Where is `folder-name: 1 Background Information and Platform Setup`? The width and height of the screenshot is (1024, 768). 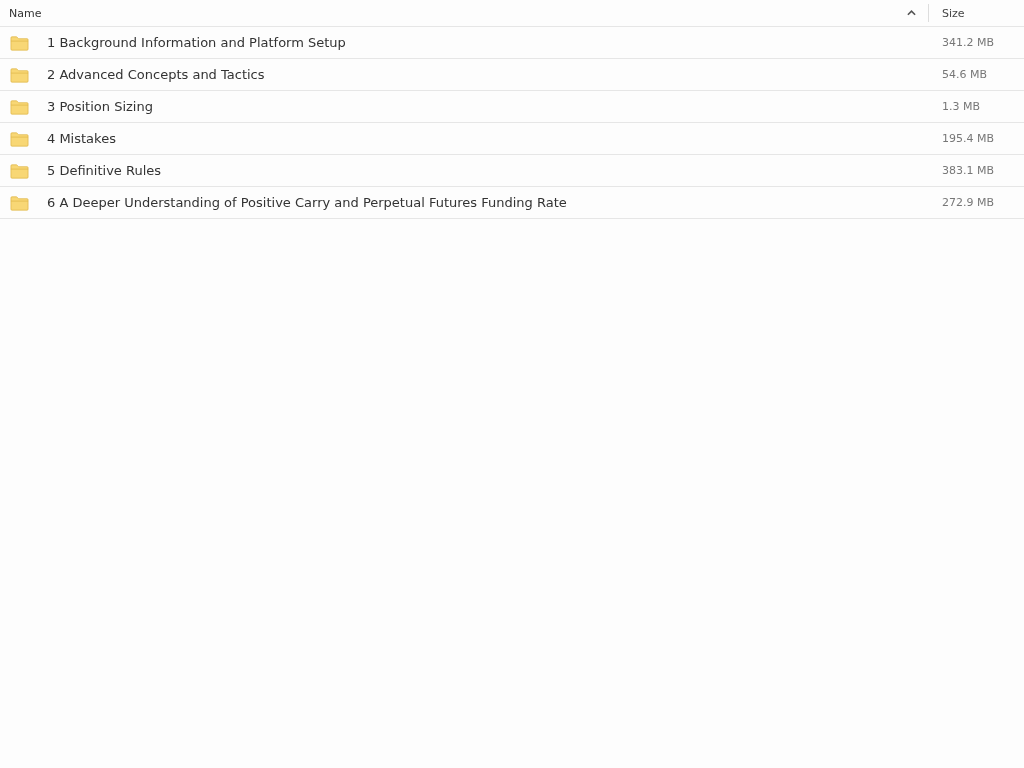
folder-name: 1 Background Information and Platform Setup is located at coordinates (196, 42).